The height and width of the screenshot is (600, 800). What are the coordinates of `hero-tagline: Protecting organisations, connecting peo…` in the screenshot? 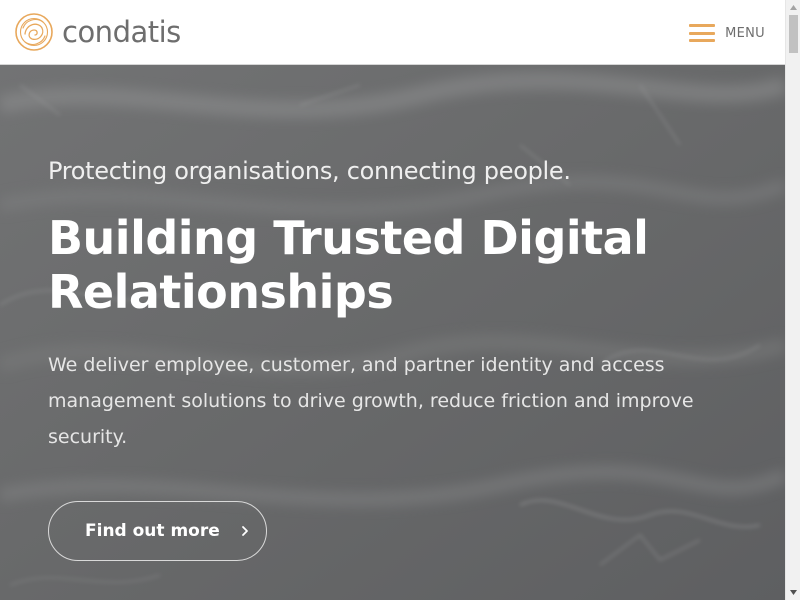 It's located at (309, 171).